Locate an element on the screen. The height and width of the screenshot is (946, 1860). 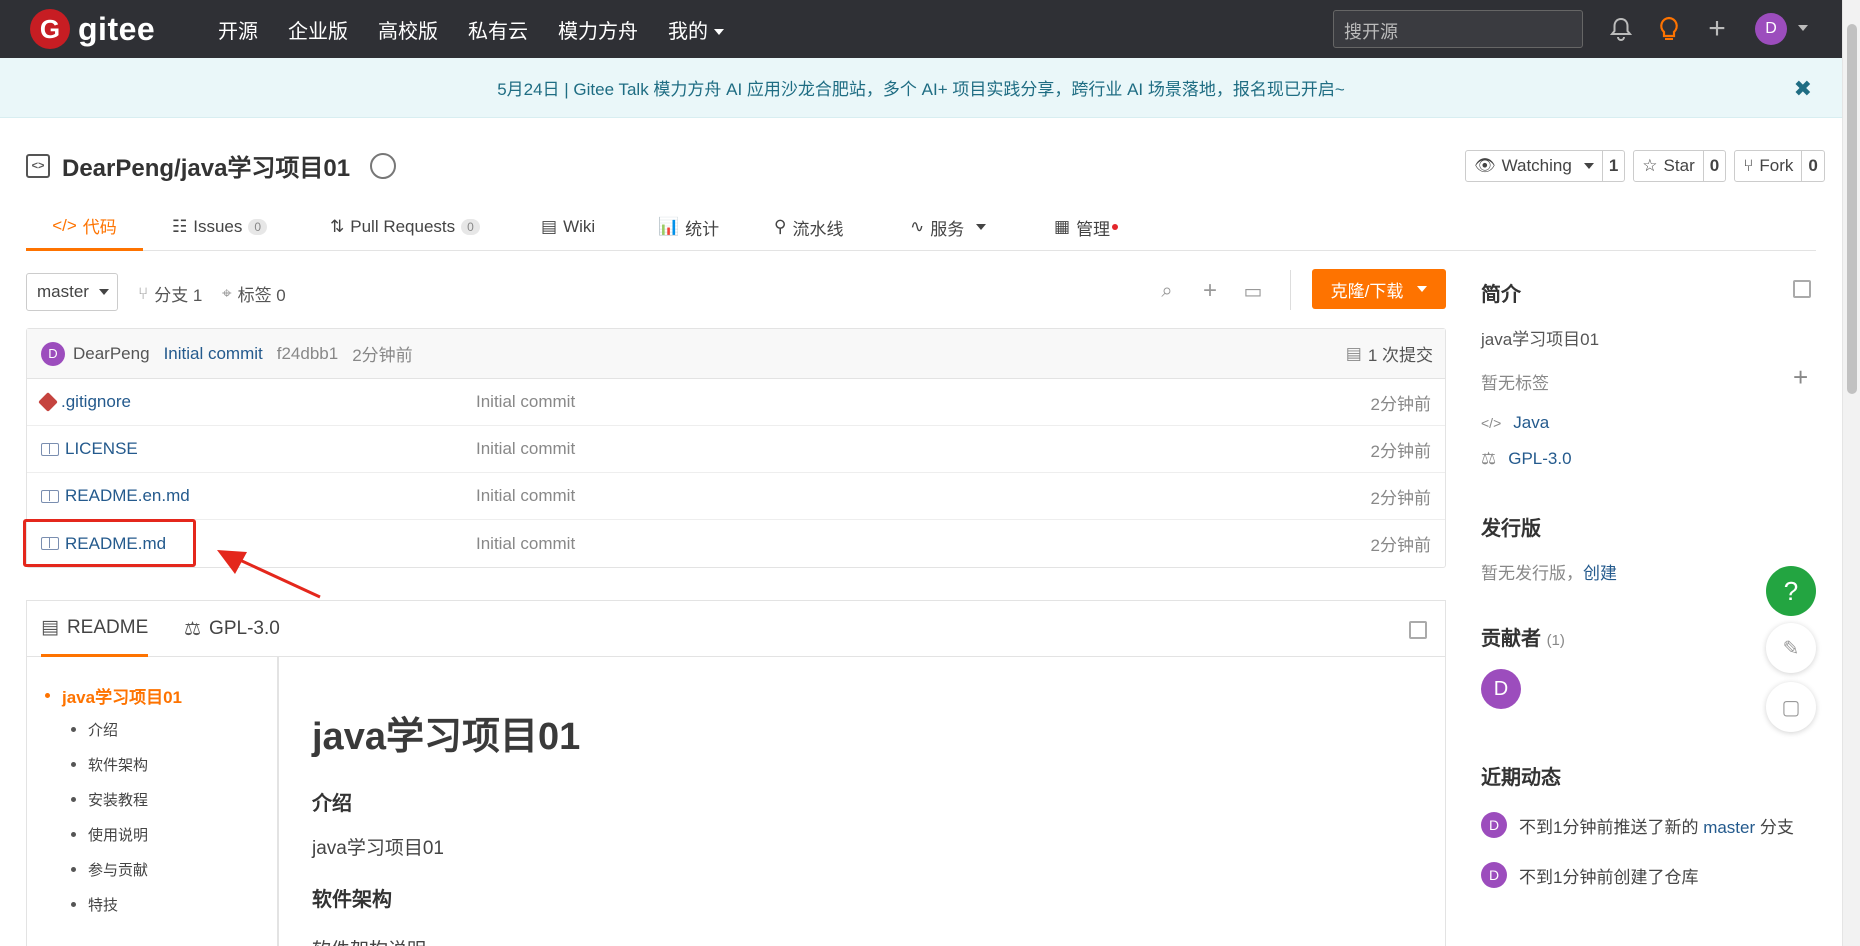
nav-education: 高校版 is located at coordinates (408, 29).